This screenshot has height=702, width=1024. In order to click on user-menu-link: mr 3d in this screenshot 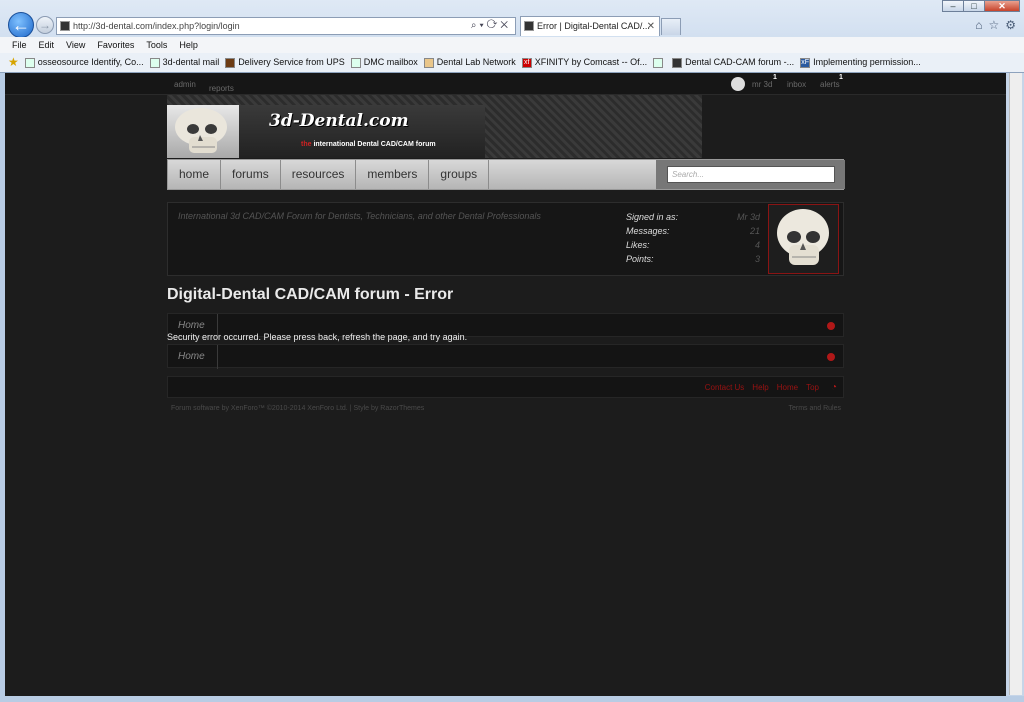, I will do `click(762, 84)`.